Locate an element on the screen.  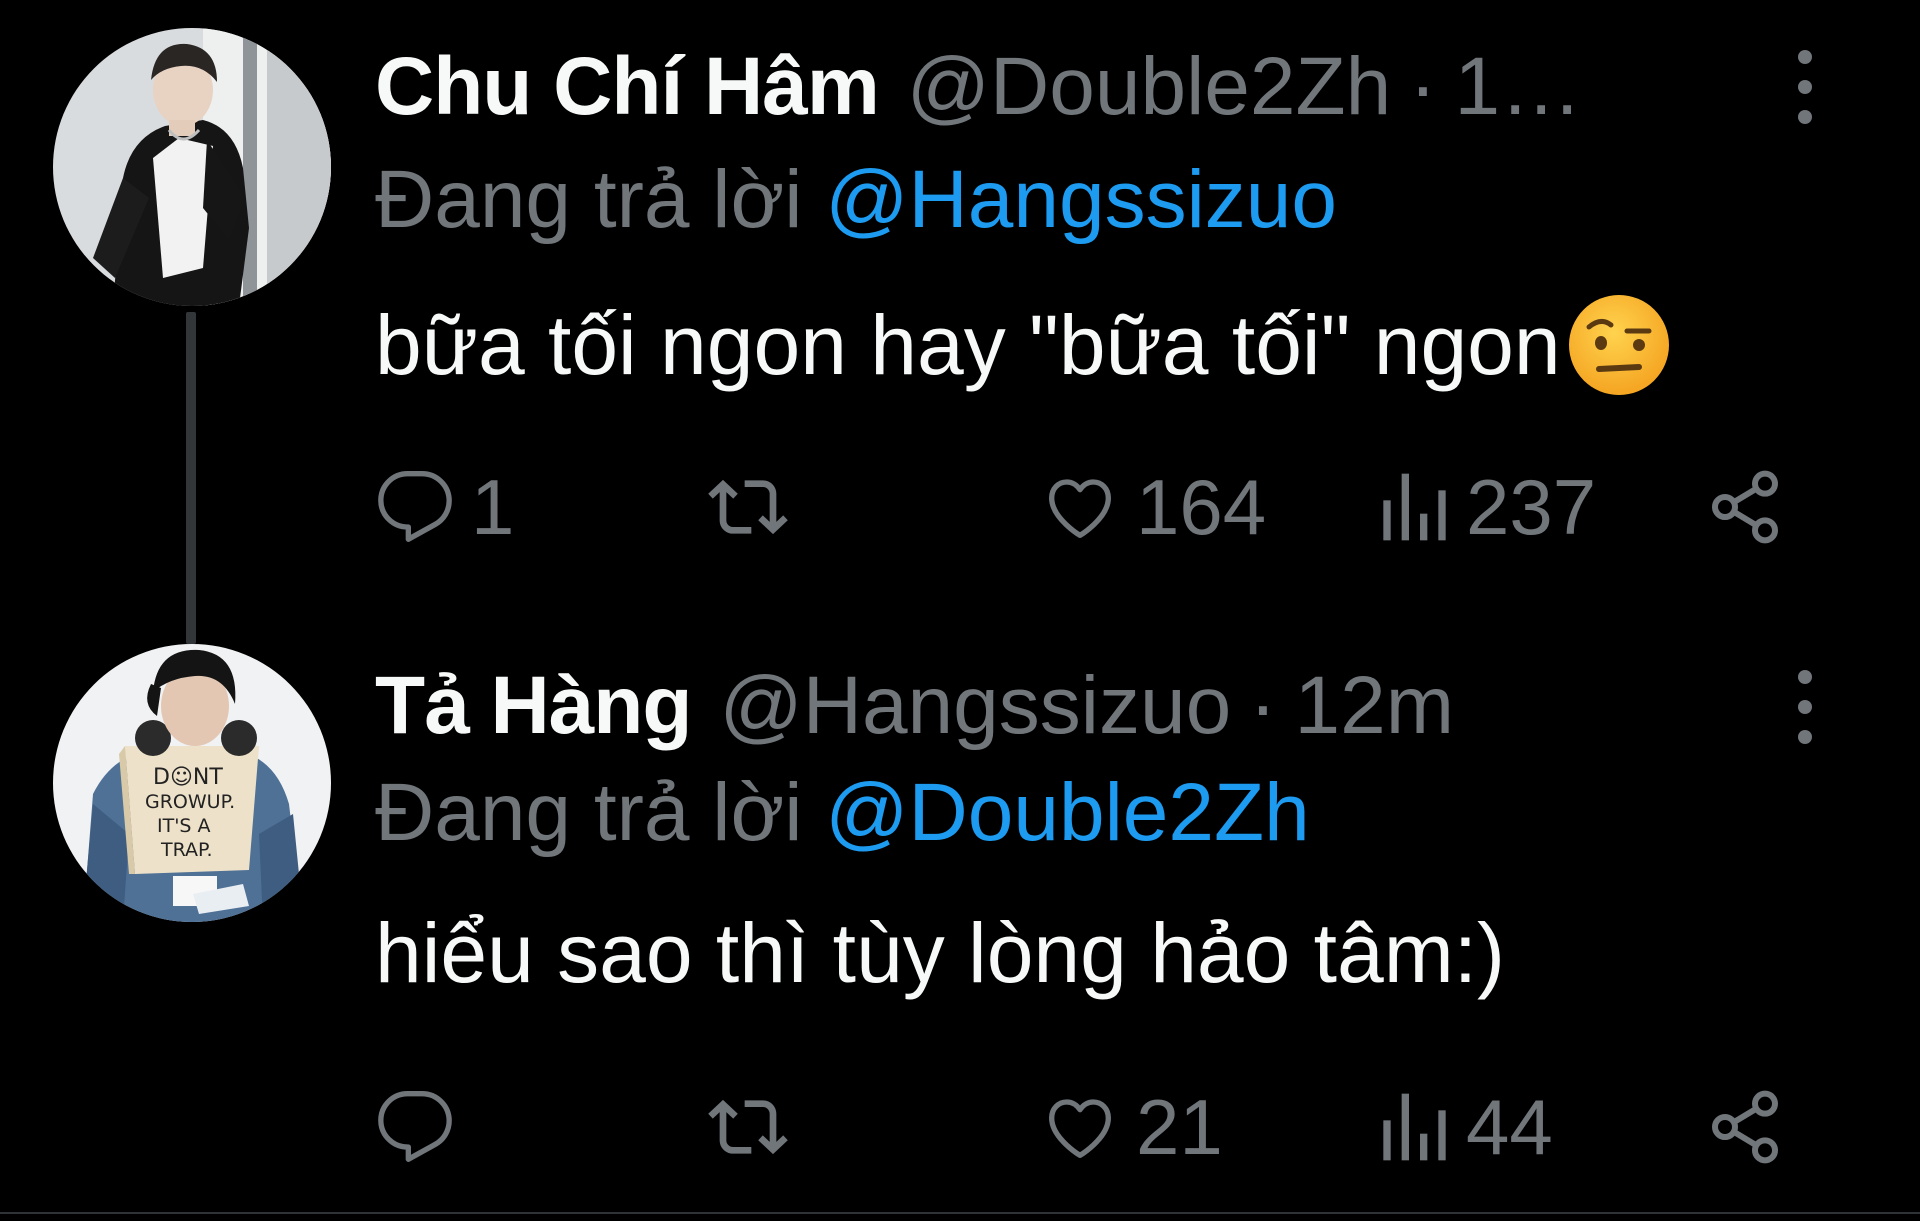
view-count: 44 is located at coordinates (1509, 1127).